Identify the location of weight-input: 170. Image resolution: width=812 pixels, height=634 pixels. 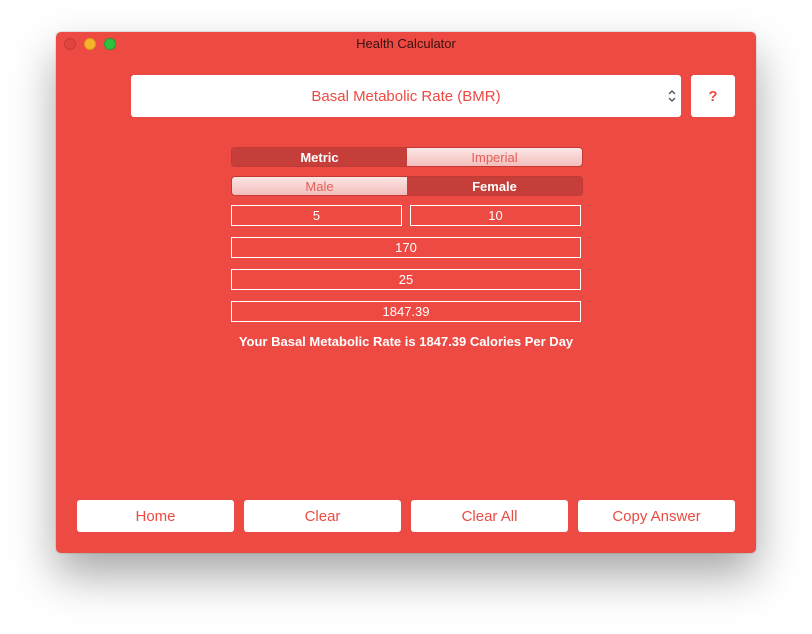
(406, 247).